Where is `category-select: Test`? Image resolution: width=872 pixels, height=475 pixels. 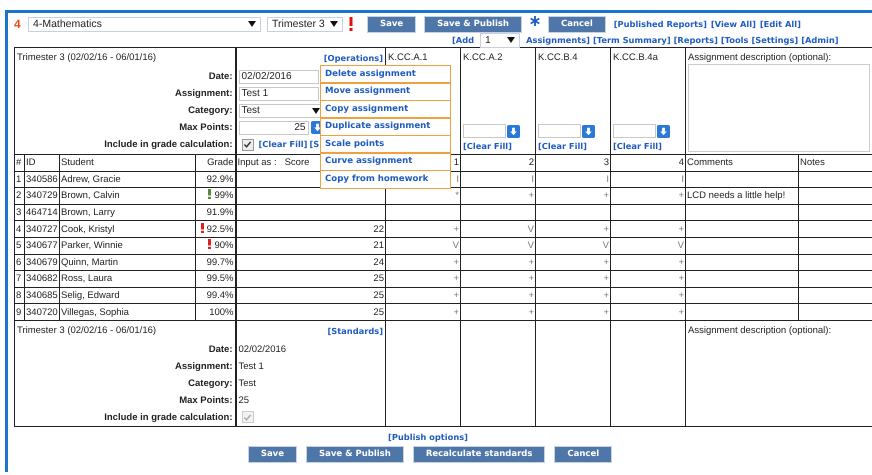 category-select: Test is located at coordinates (280, 111).